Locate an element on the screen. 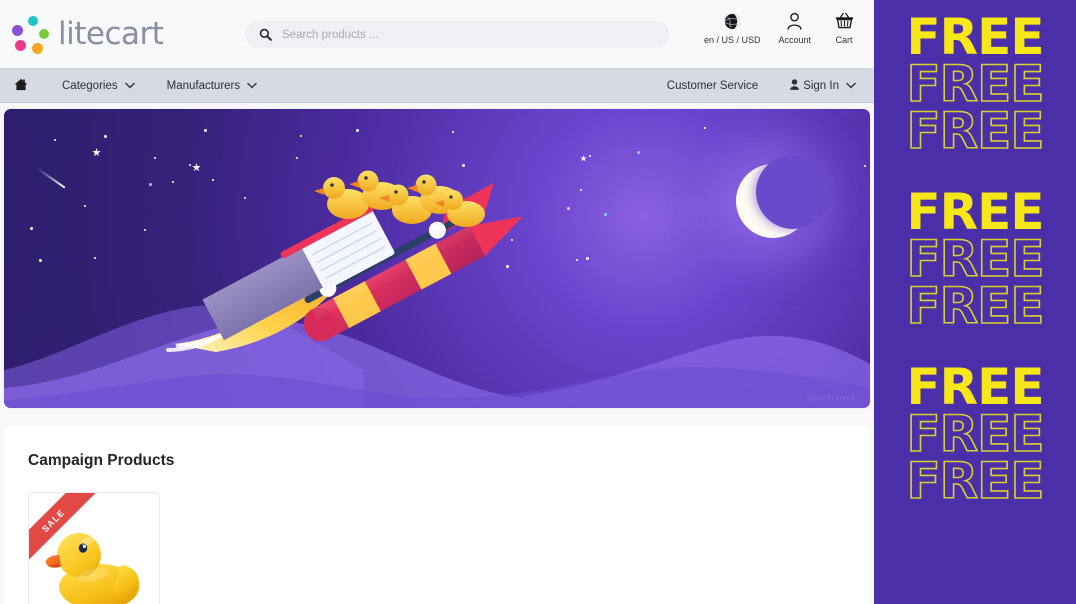  search-box is located at coordinates (457, 34).